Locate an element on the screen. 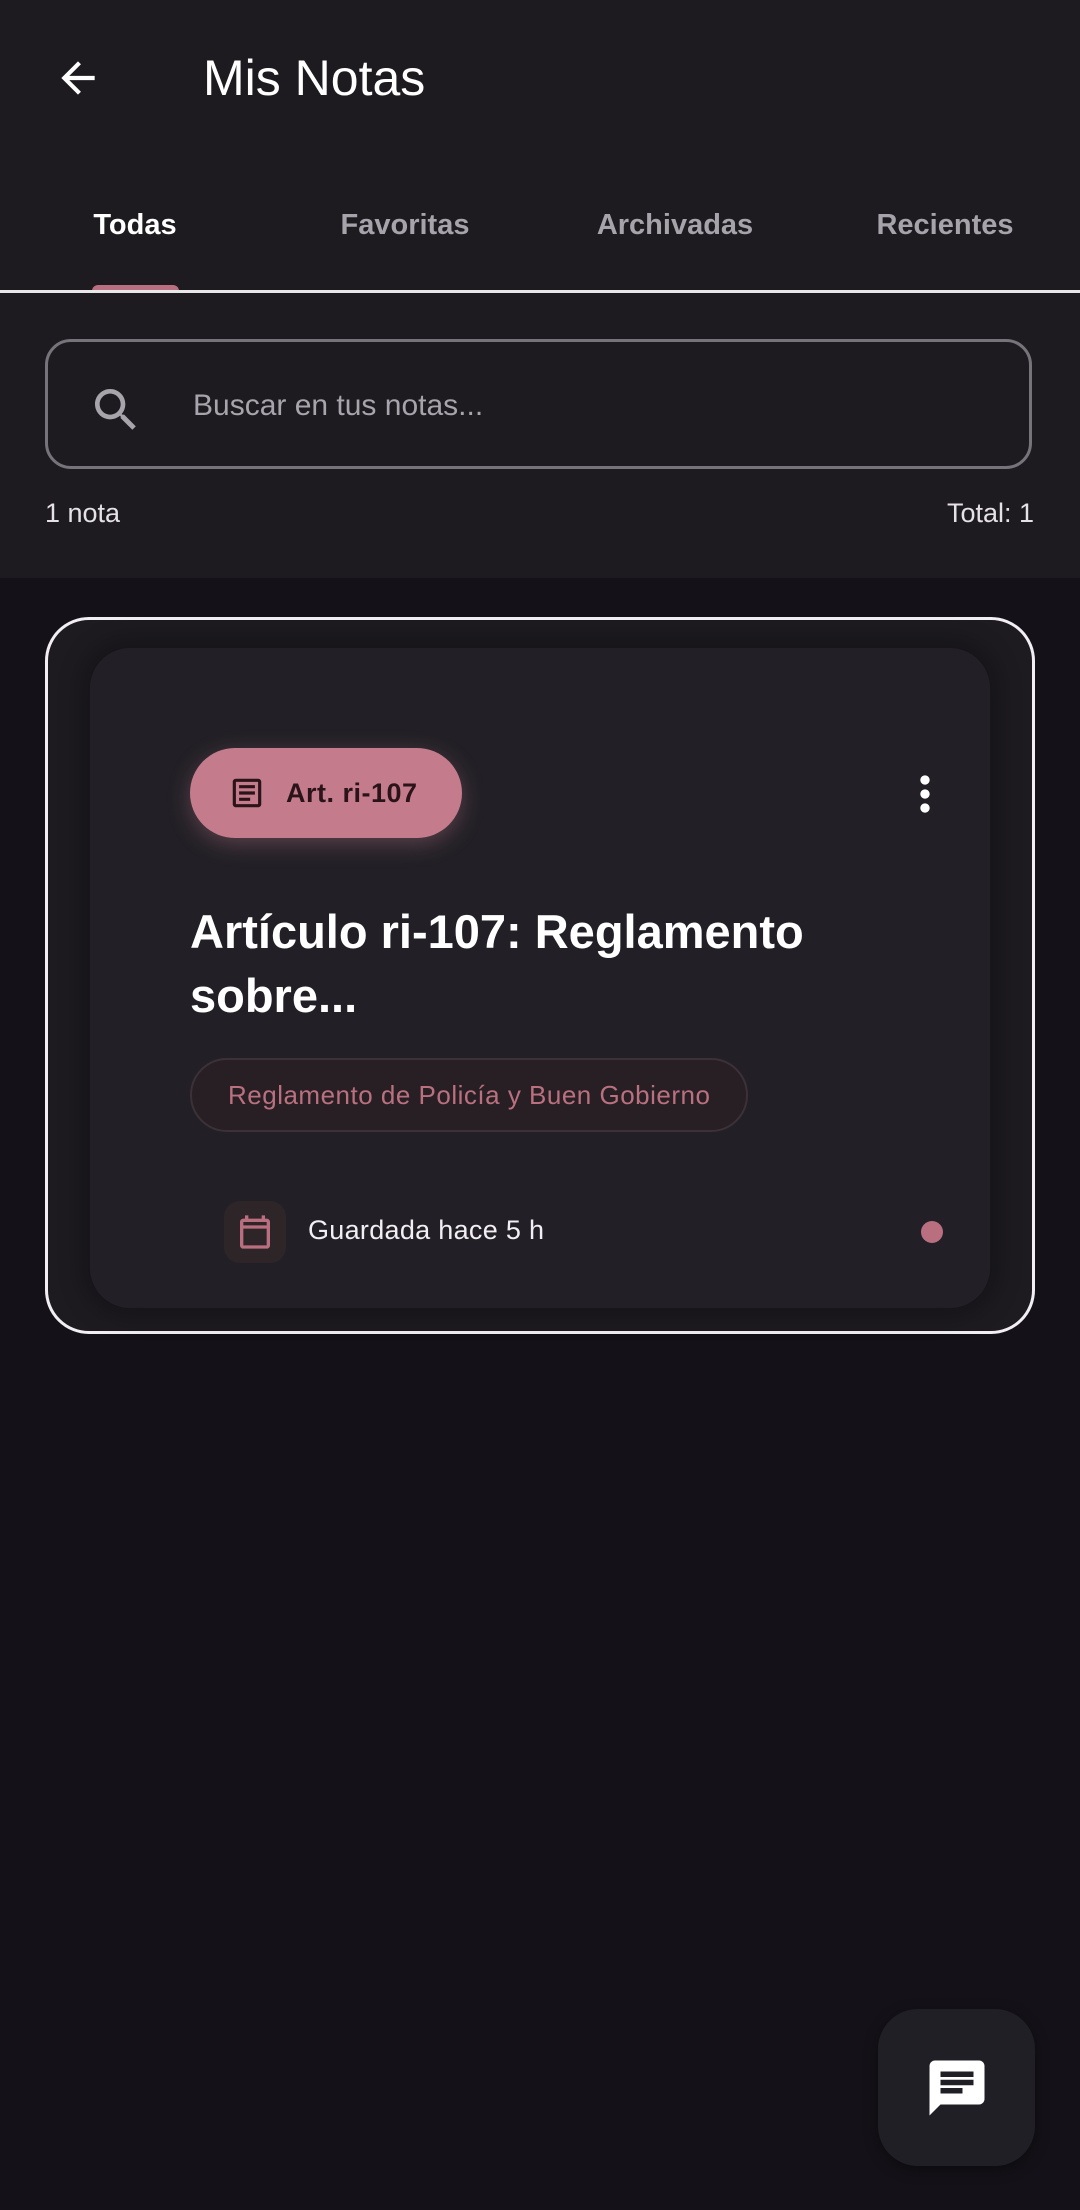 The image size is (1080, 2210). more-vert-icon is located at coordinates (925, 794).